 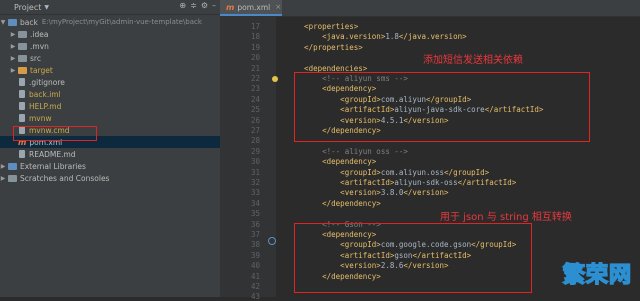 I want to click on tree-item-gitignore: .gitignore, so click(x=118, y=82).